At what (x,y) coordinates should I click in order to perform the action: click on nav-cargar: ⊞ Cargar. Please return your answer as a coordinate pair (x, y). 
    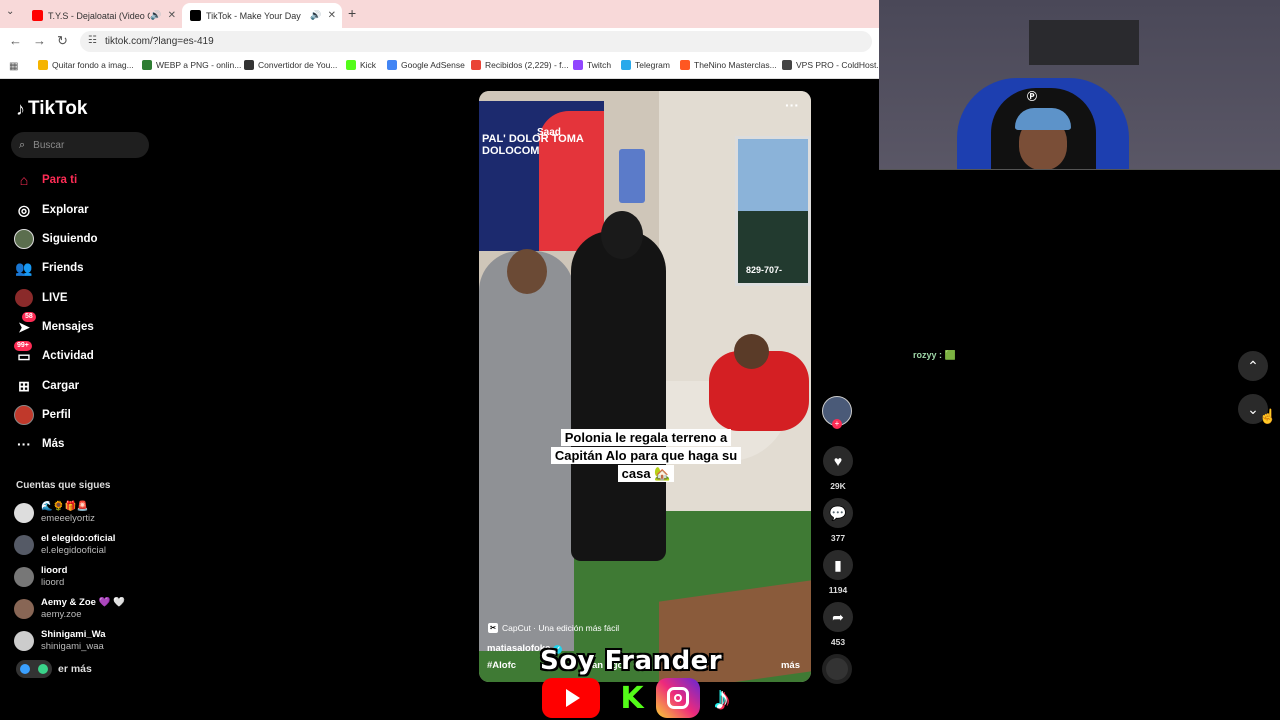
    Looking at the image, I should click on (46, 386).